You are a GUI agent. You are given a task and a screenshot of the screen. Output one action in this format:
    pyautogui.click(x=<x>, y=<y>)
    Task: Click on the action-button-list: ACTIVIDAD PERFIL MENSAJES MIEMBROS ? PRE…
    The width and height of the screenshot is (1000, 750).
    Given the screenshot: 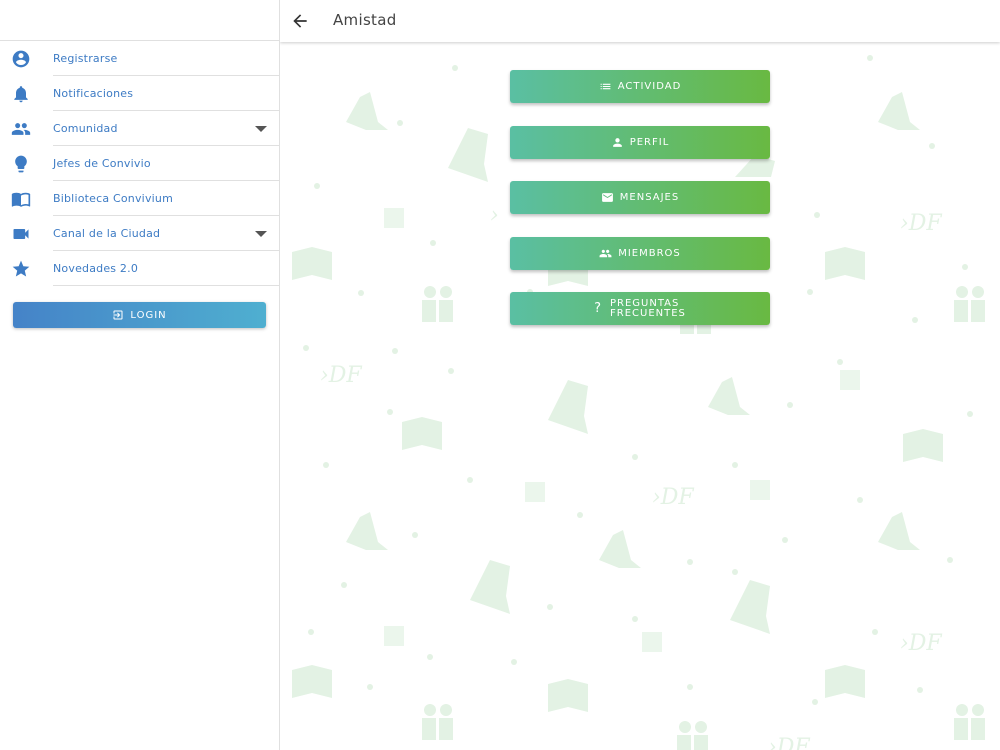 What is the action you would take?
    pyautogui.click(x=640, y=209)
    